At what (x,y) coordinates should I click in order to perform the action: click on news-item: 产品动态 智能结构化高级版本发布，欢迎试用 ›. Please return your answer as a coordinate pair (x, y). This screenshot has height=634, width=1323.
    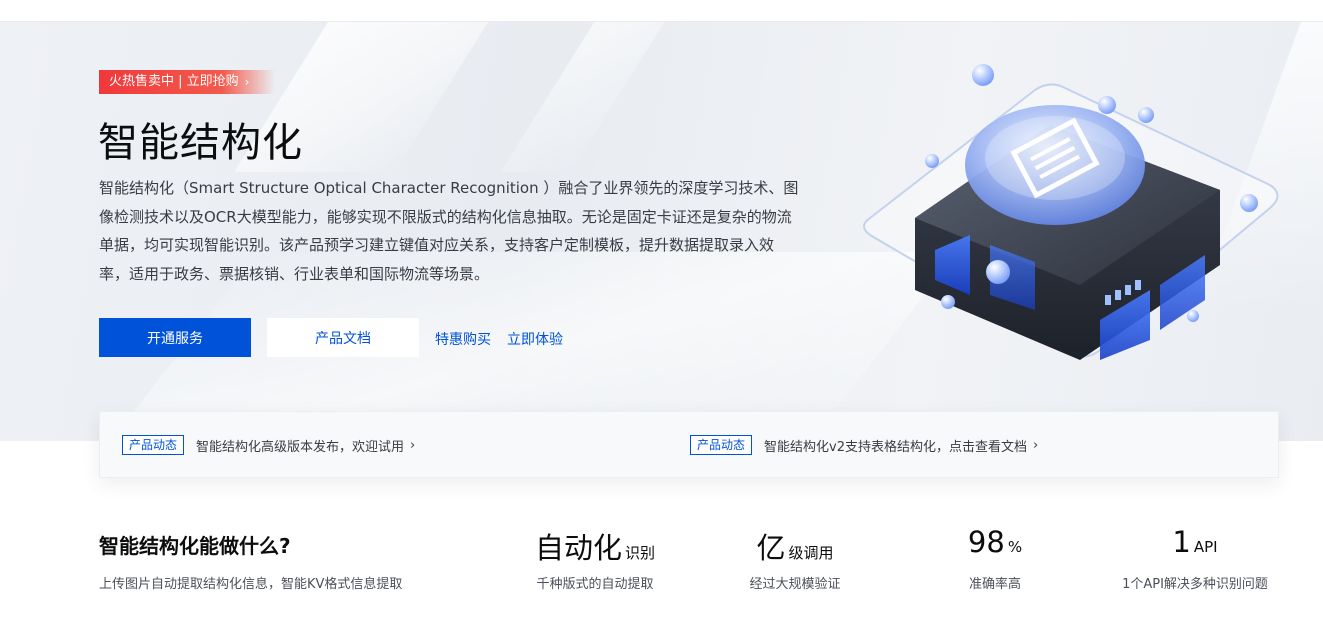
    Looking at the image, I should click on (268, 445).